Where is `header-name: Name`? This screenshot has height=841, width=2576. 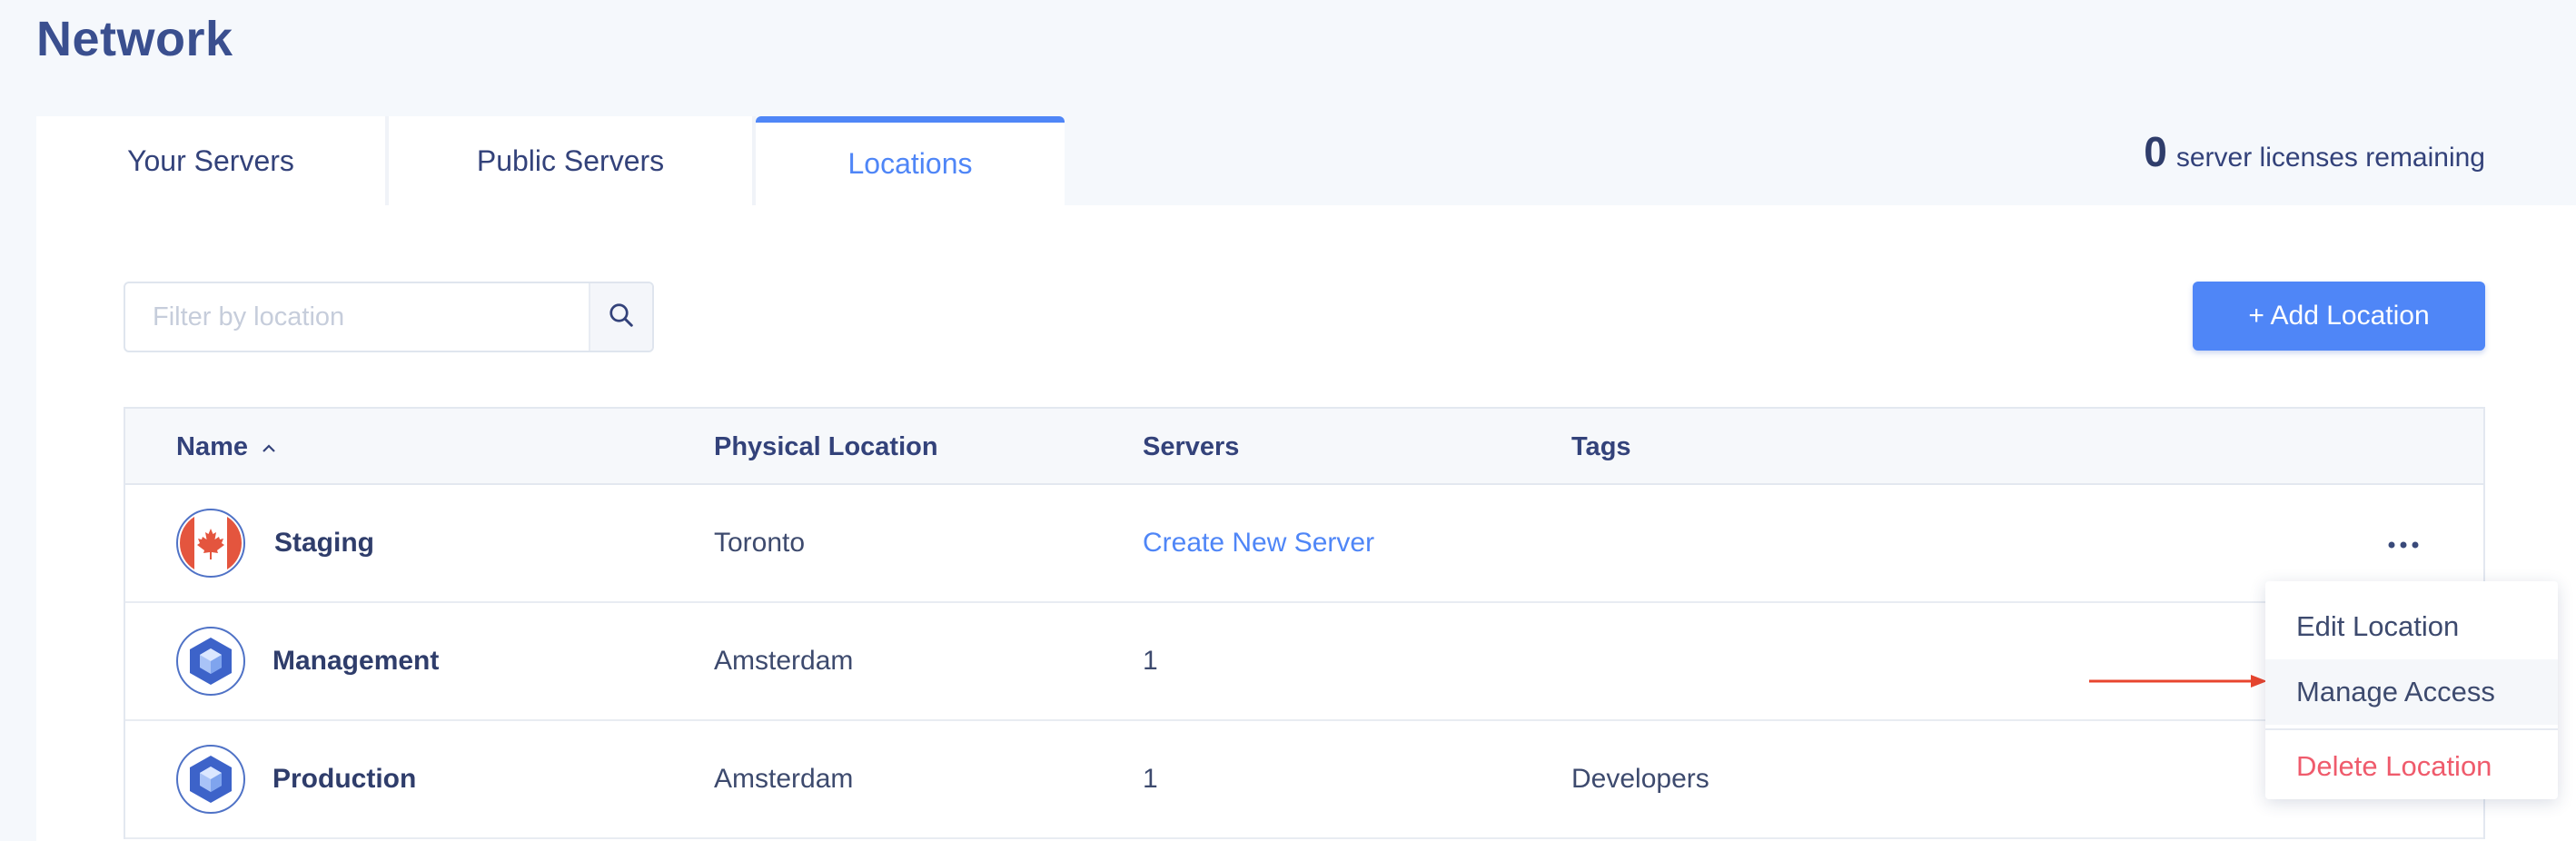
header-name: Name is located at coordinates (226, 447).